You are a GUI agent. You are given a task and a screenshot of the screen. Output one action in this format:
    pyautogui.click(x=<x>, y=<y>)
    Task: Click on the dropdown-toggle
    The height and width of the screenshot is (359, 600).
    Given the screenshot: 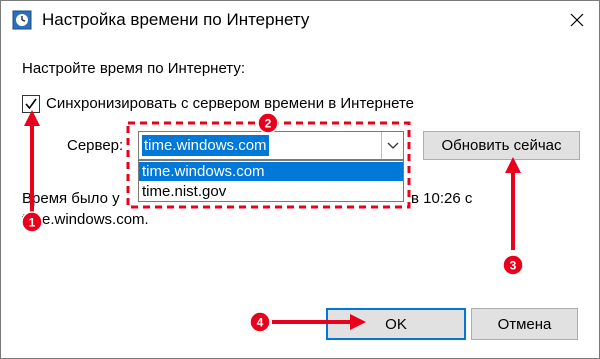 What is the action you would take?
    pyautogui.click(x=392, y=145)
    